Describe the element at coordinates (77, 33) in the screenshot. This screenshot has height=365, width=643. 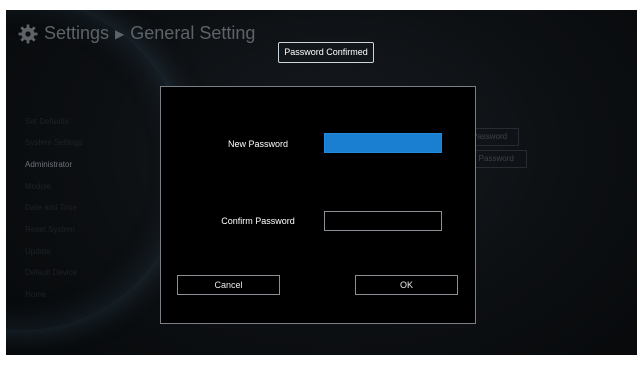
I see `title-settings: Settings` at that location.